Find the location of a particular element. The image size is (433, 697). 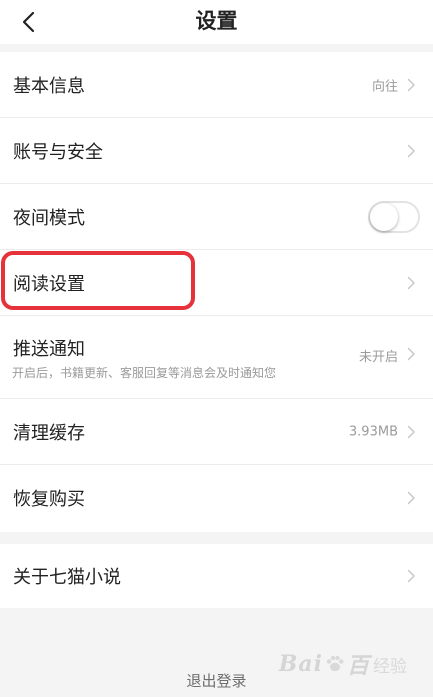

settings-item-label: 夜间模式 is located at coordinates (49, 218).